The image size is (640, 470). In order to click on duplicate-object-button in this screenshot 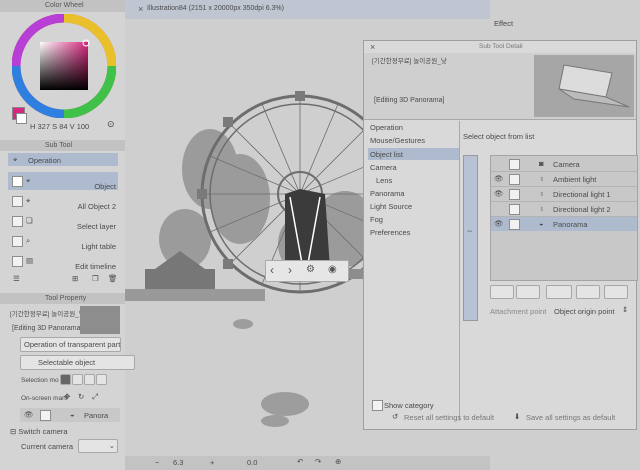, I will do `click(528, 292)`.